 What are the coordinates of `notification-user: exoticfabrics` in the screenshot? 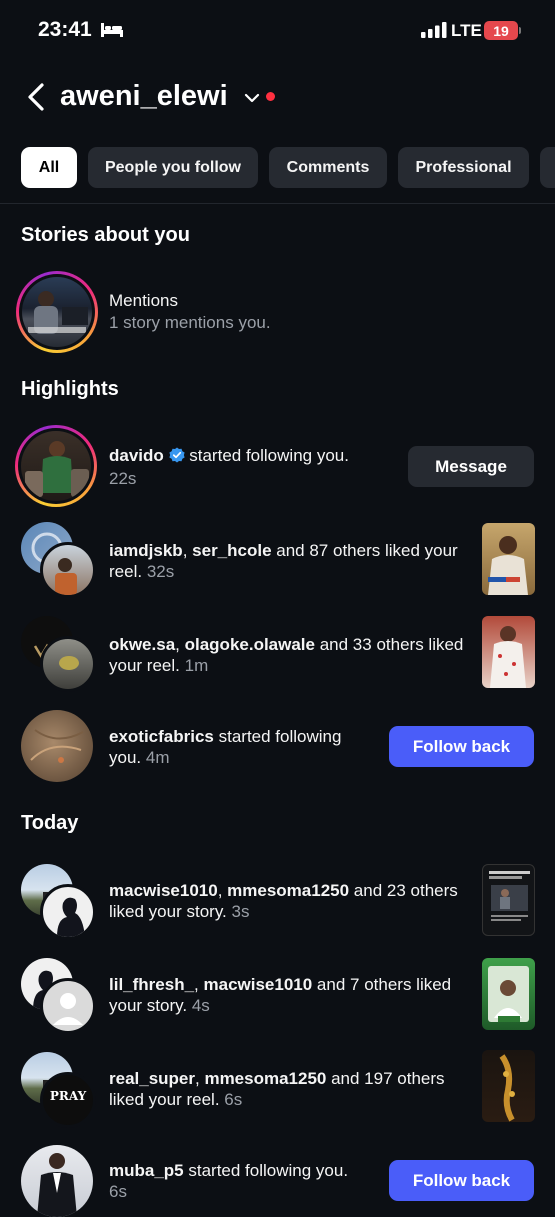 It's located at (161, 736).